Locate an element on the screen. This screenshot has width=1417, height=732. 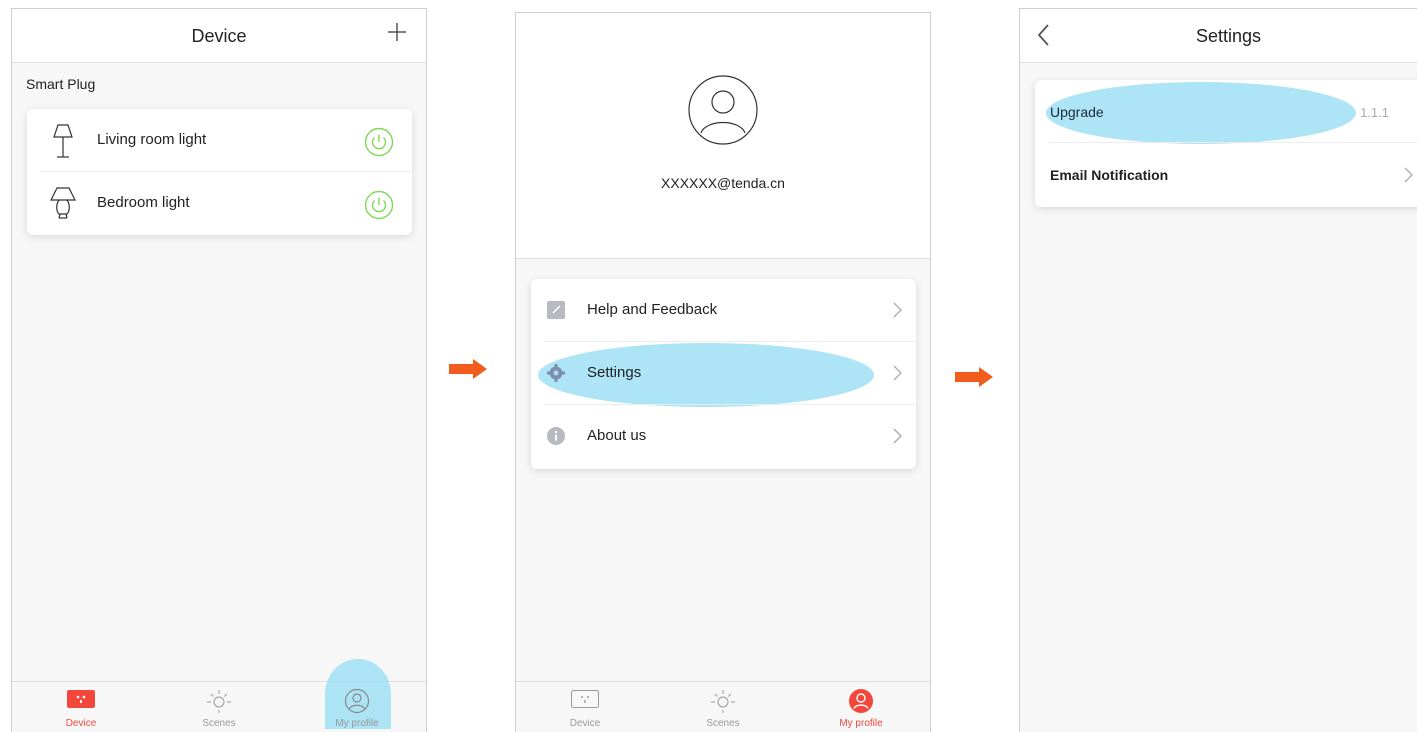
navbar: Settings is located at coordinates (1218, 36).